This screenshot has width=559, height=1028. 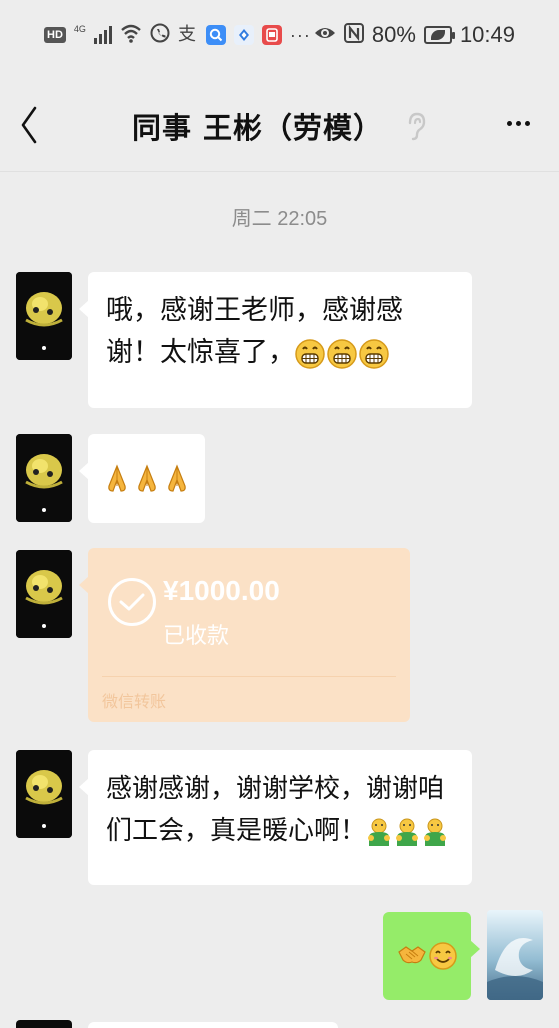 I want to click on more-dots-icon: ···, so click(x=300, y=34).